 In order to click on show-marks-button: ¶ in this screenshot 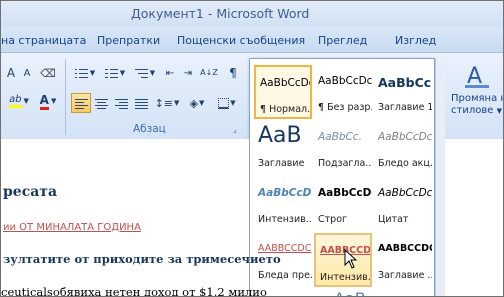, I will do `click(233, 73)`.